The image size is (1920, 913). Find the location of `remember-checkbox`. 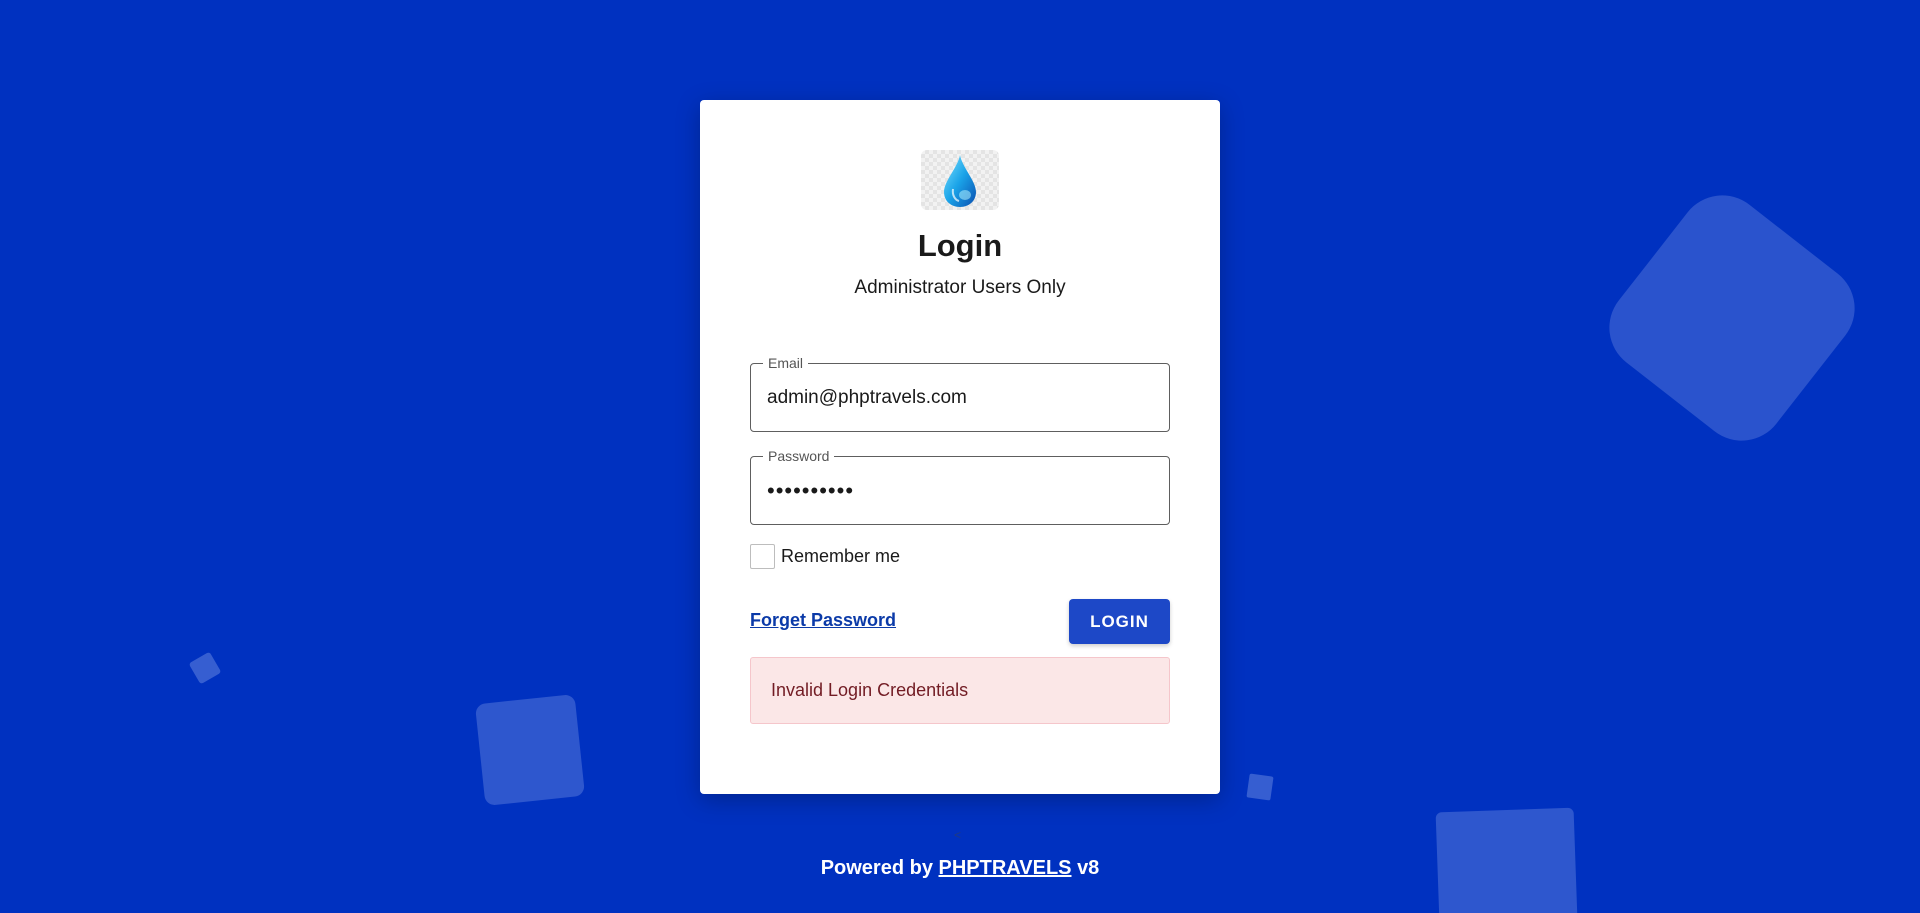

remember-checkbox is located at coordinates (762, 556).